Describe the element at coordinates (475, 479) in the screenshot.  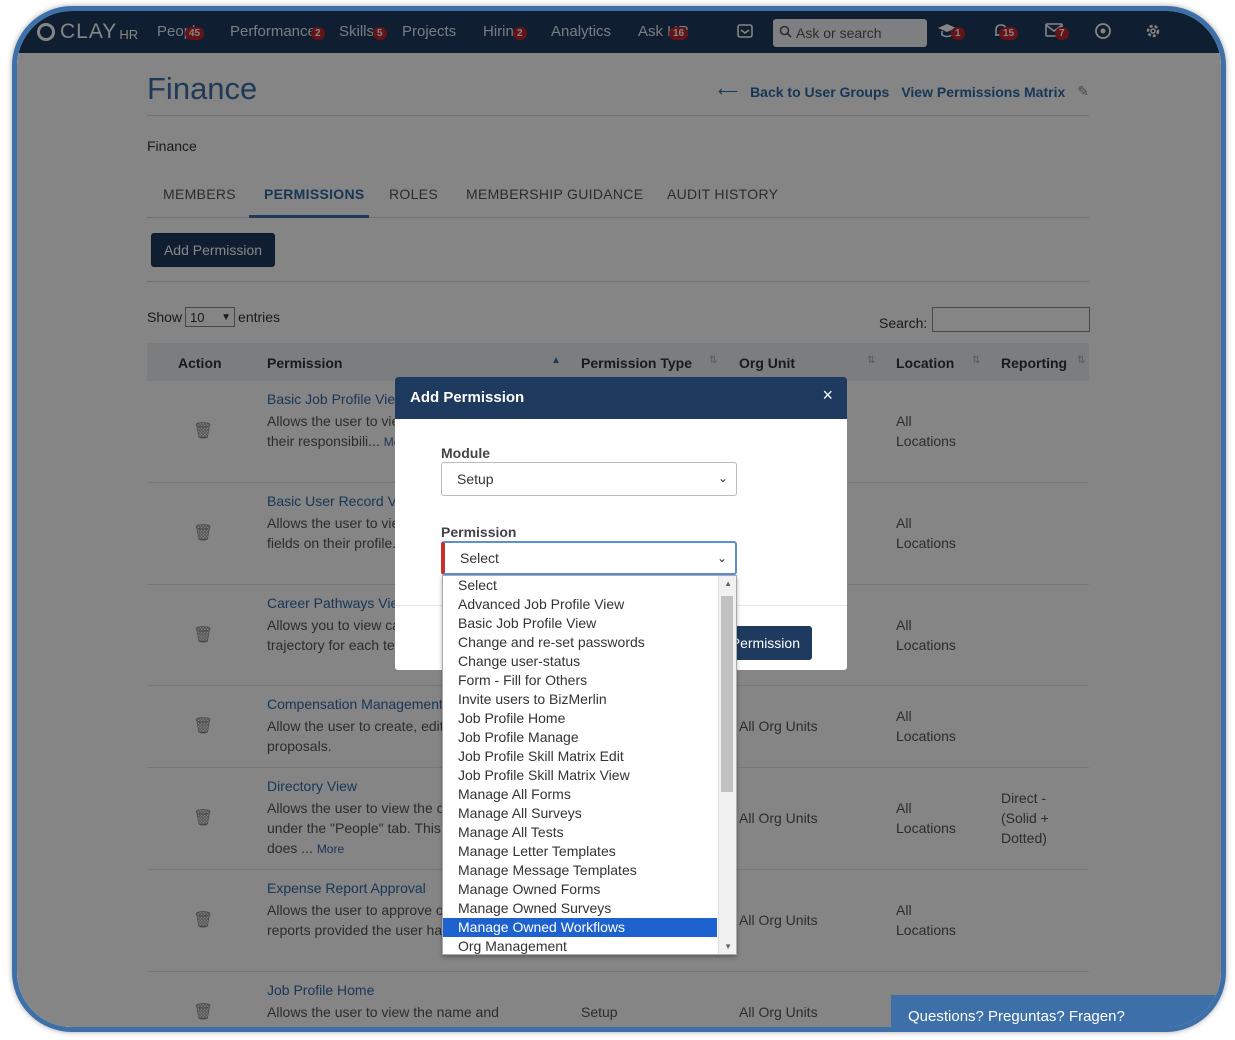
I see `module-value: Setup` at that location.